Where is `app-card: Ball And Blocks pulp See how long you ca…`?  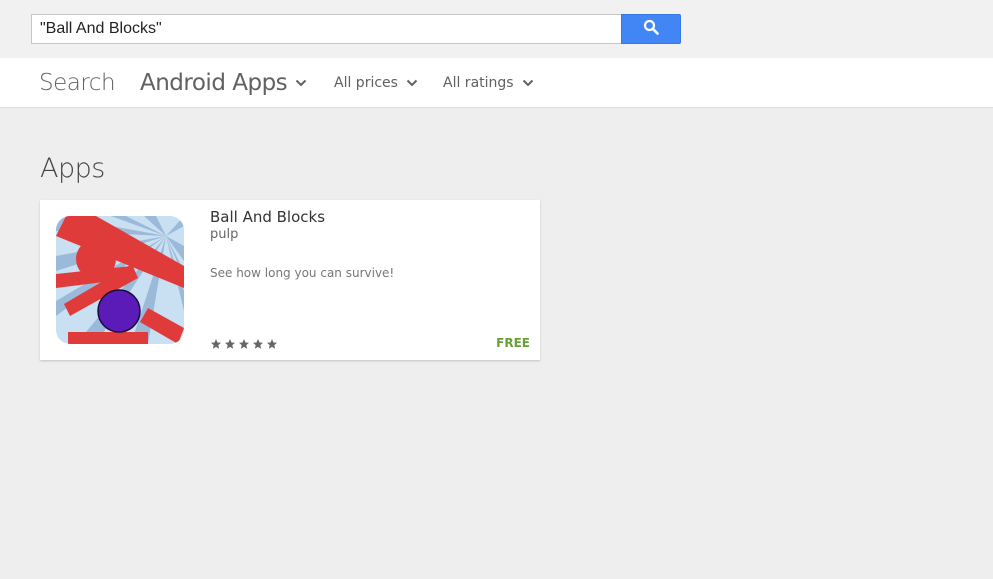 app-card: Ball And Blocks pulp See how long you ca… is located at coordinates (290, 280).